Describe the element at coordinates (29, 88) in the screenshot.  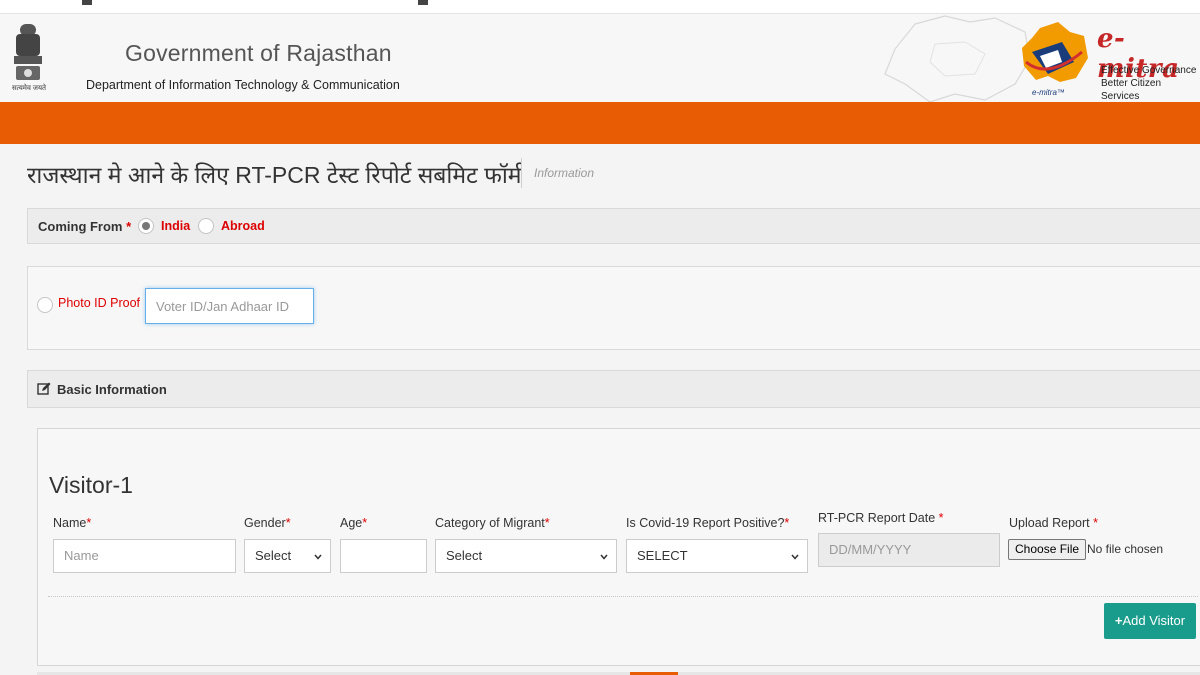
I see `emblem-motto: सत्यमेव जयते` at that location.